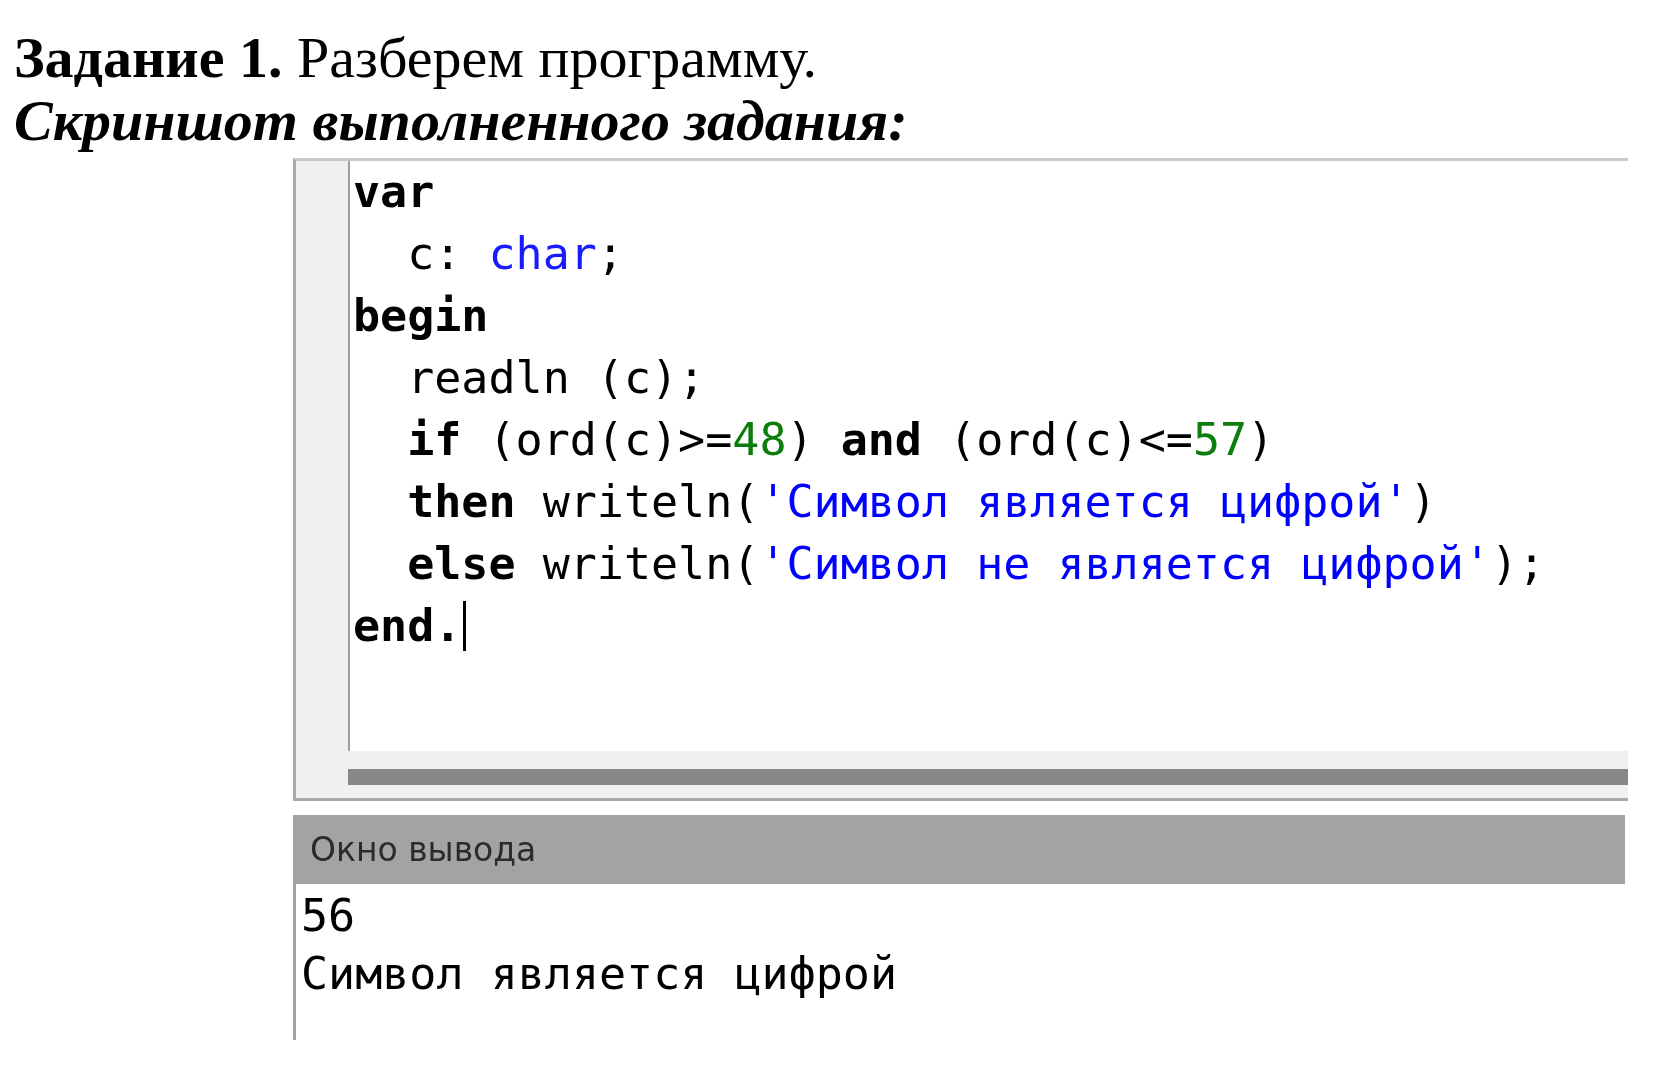  I want to click on section-subheading: Скриншот выполненного задания:, so click(461, 120).